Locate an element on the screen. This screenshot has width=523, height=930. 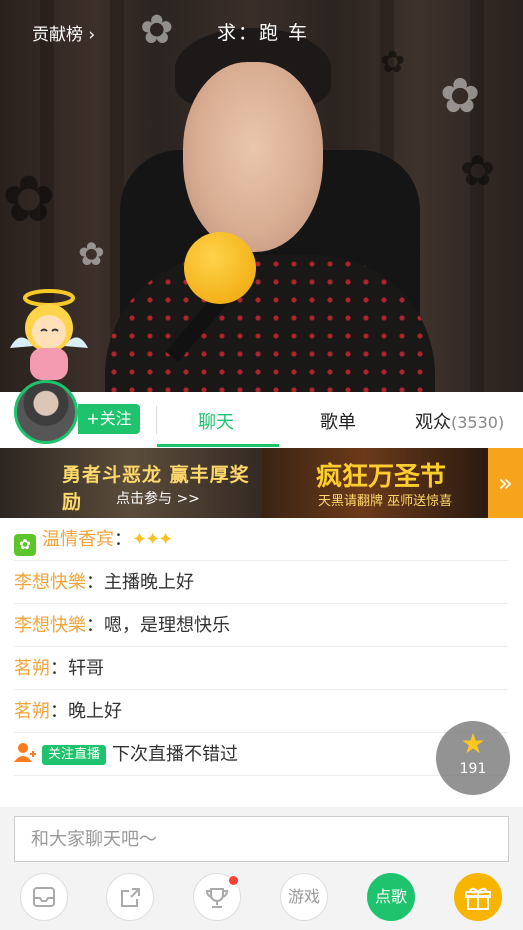
game-button: 游戏 is located at coordinates (304, 897).